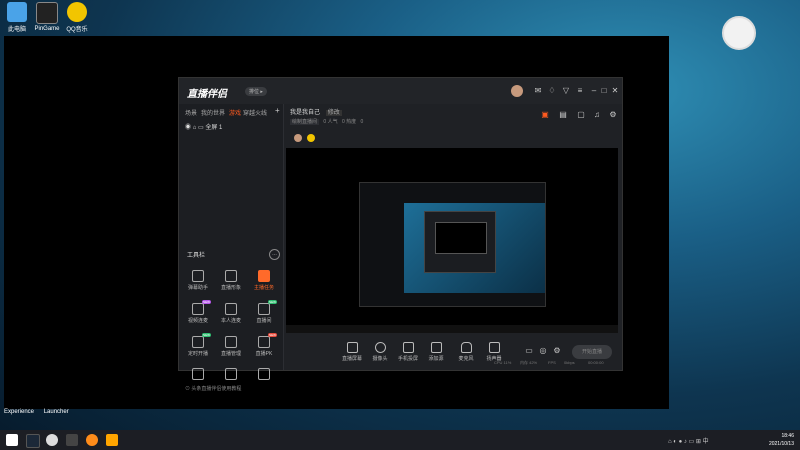  I want to click on tool-video-link: 视频连麦 NEW, so click(198, 312).